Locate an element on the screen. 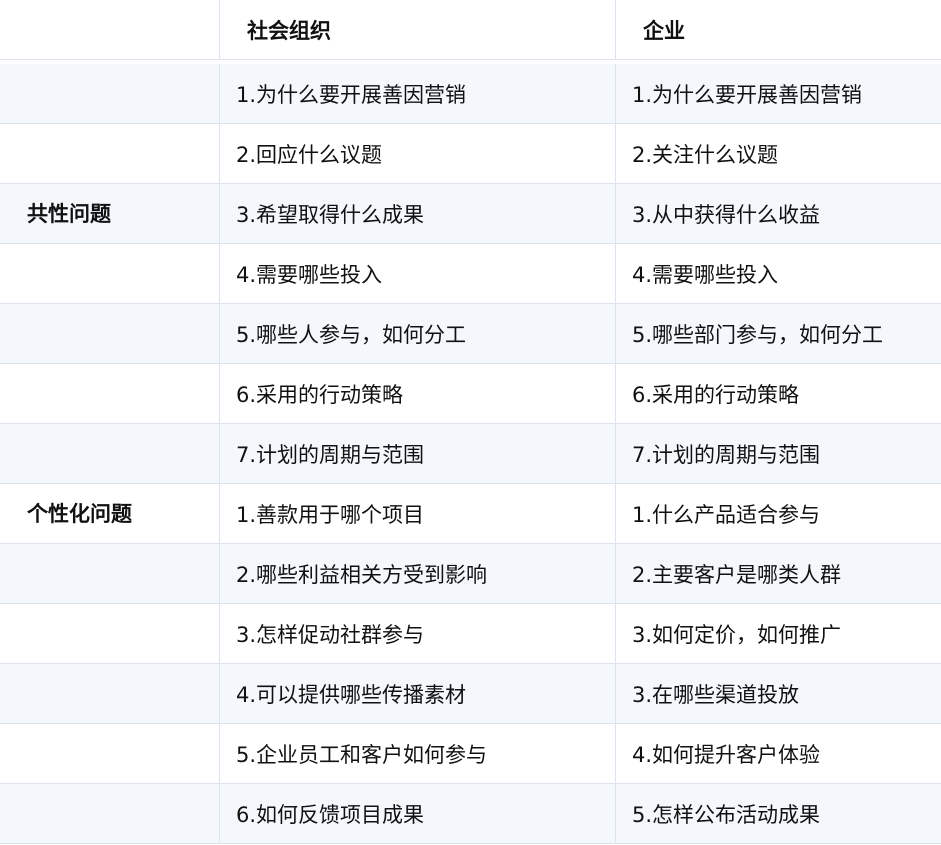 This screenshot has height=845, width=941. social-org-cell: 7.计划的周期与范围 is located at coordinates (418, 453).